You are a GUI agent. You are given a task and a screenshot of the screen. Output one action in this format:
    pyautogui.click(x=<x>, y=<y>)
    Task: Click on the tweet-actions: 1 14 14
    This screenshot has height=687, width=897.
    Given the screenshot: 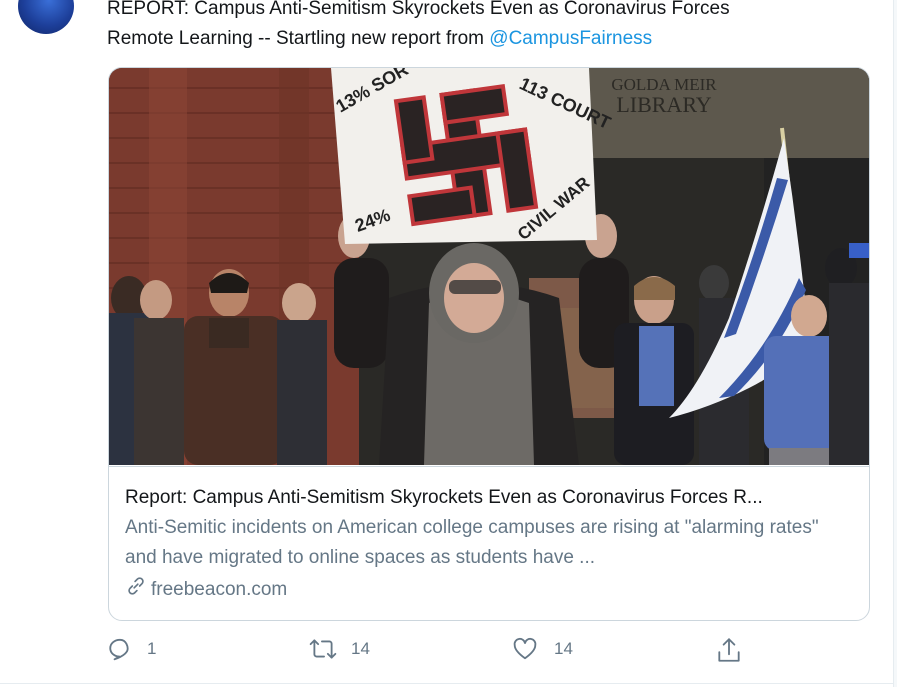 What is the action you would take?
    pyautogui.click(x=427, y=651)
    